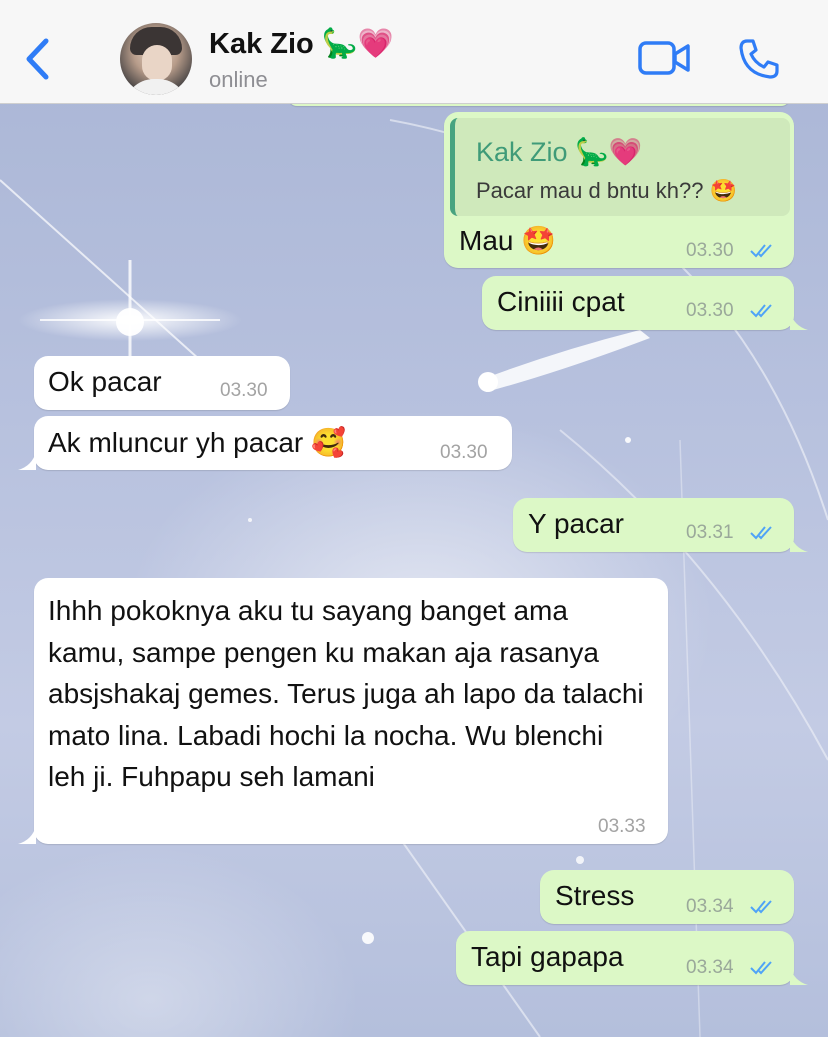 This screenshot has height=1037, width=828. What do you see at coordinates (576, 523) in the screenshot?
I see `message-text: Y pacar` at bounding box center [576, 523].